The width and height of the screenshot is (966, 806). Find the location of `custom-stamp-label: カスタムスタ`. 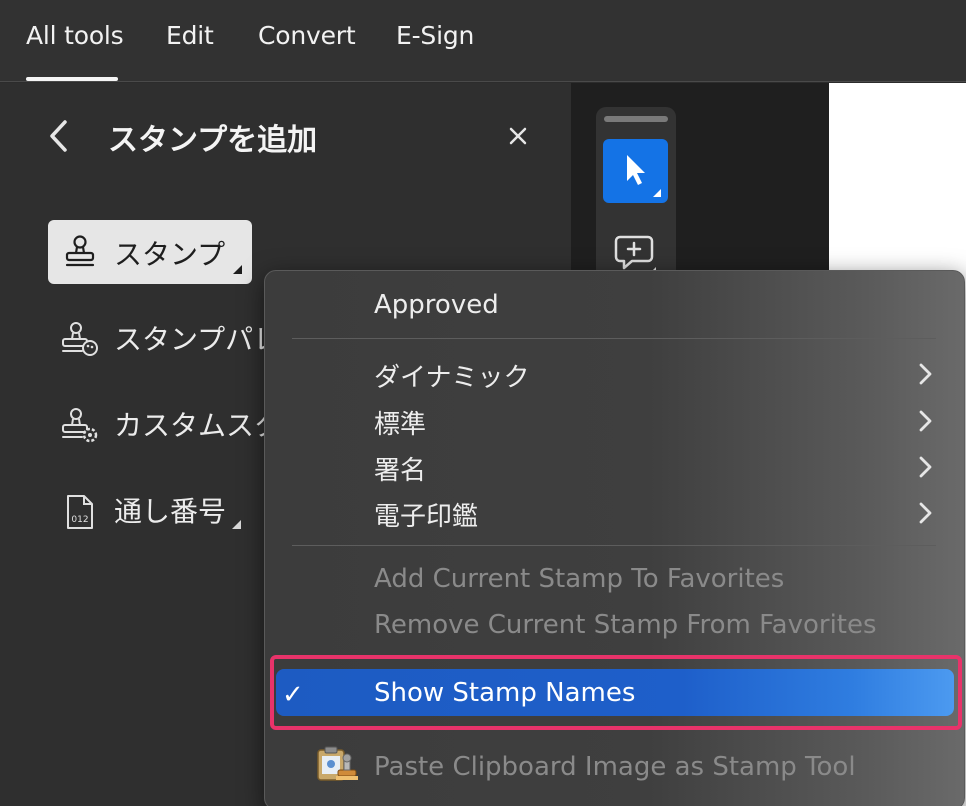

custom-stamp-label: カスタムスタ is located at coordinates (198, 425).